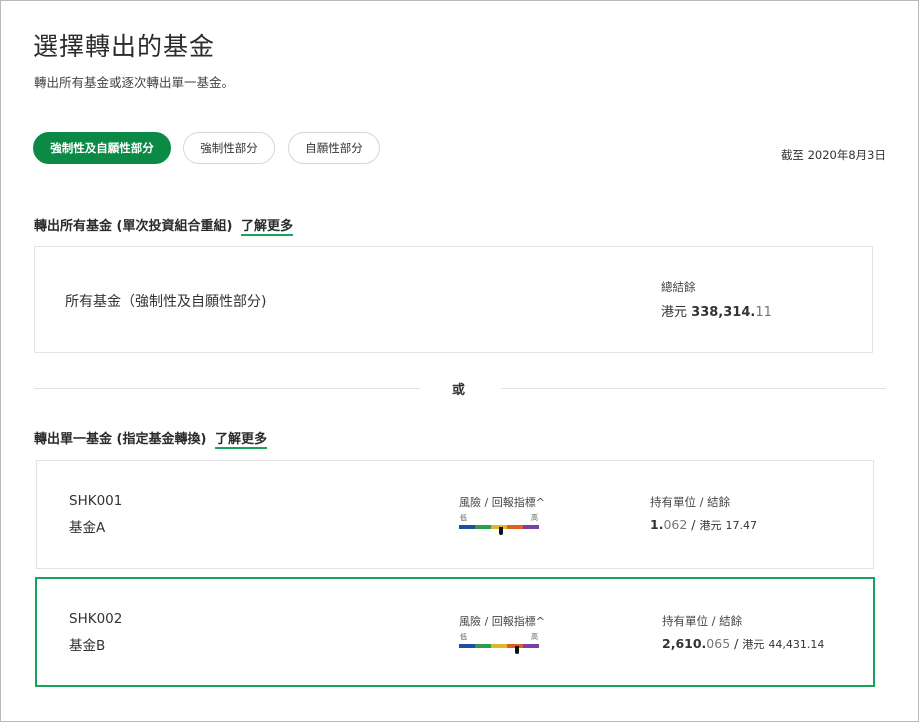 The width and height of the screenshot is (919, 722). Describe the element at coordinates (459, 390) in the screenshot. I see `or-divider-label: 或` at that location.